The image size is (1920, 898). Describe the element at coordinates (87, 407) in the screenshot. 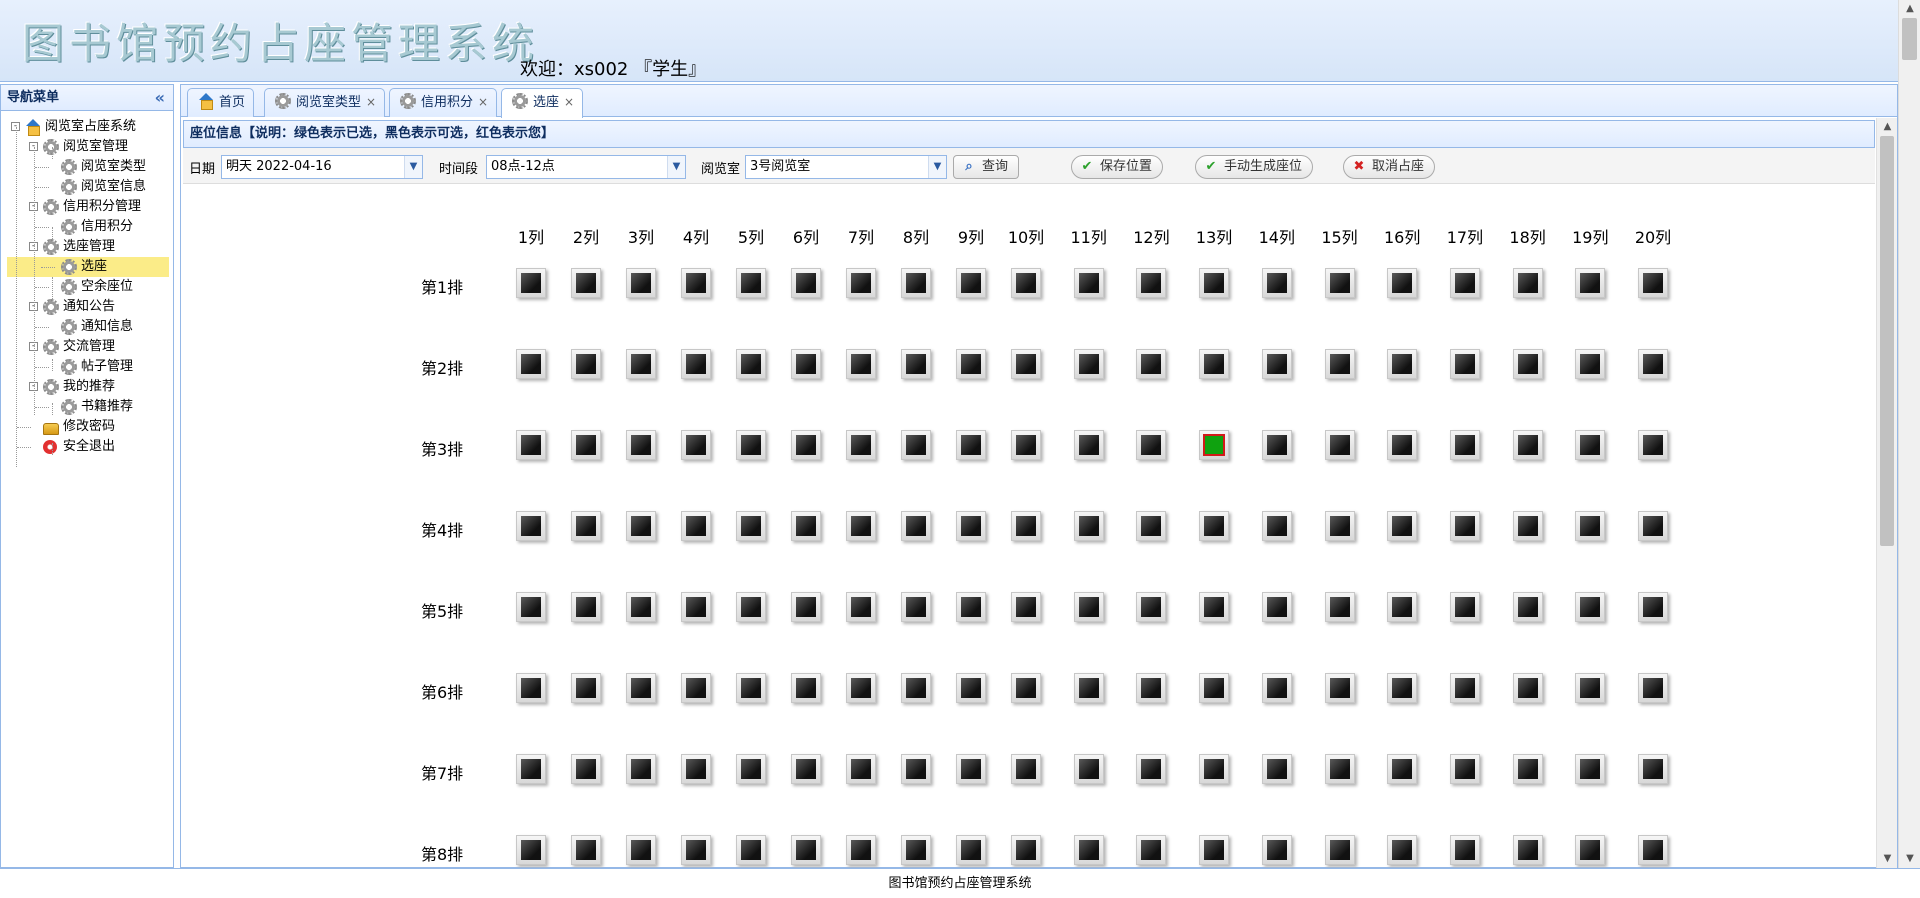

I see `nav-tree-item: 书籍推荐` at that location.